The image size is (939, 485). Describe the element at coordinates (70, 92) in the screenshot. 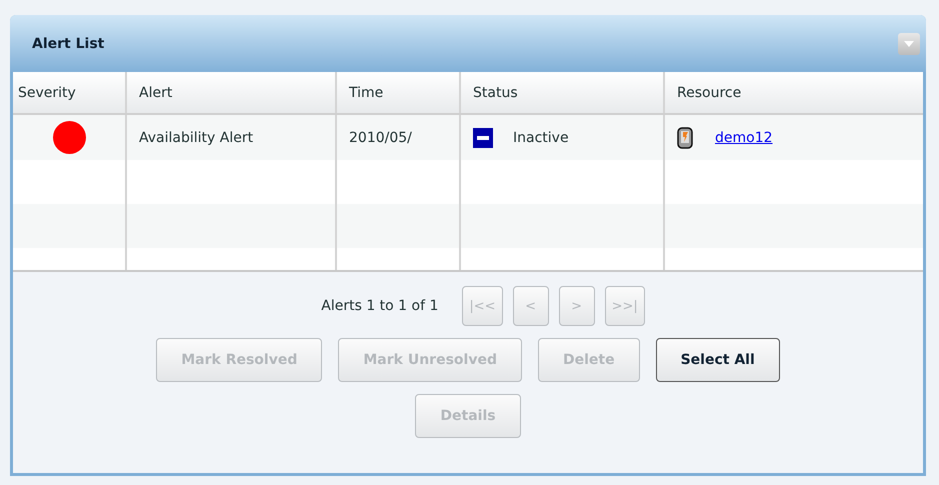

I see `column-header: Severity` at that location.